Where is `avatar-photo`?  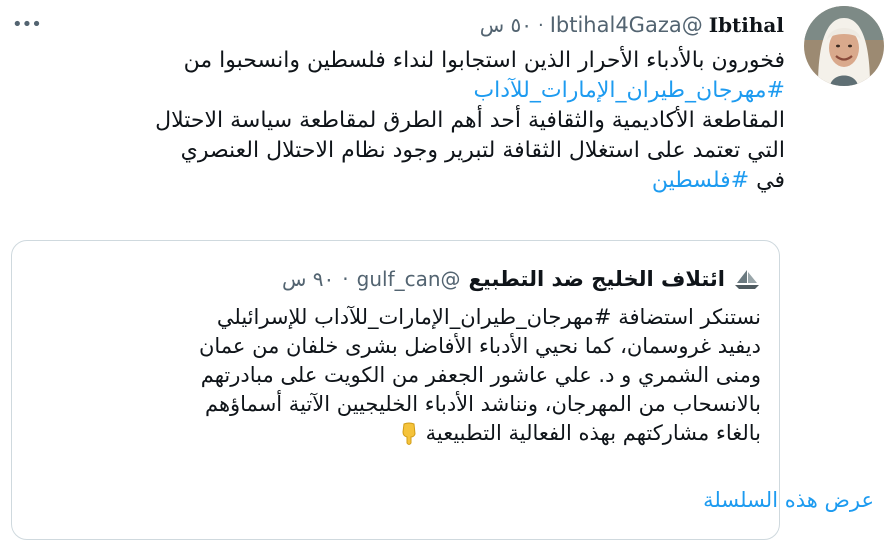 avatar-photo is located at coordinates (844, 46).